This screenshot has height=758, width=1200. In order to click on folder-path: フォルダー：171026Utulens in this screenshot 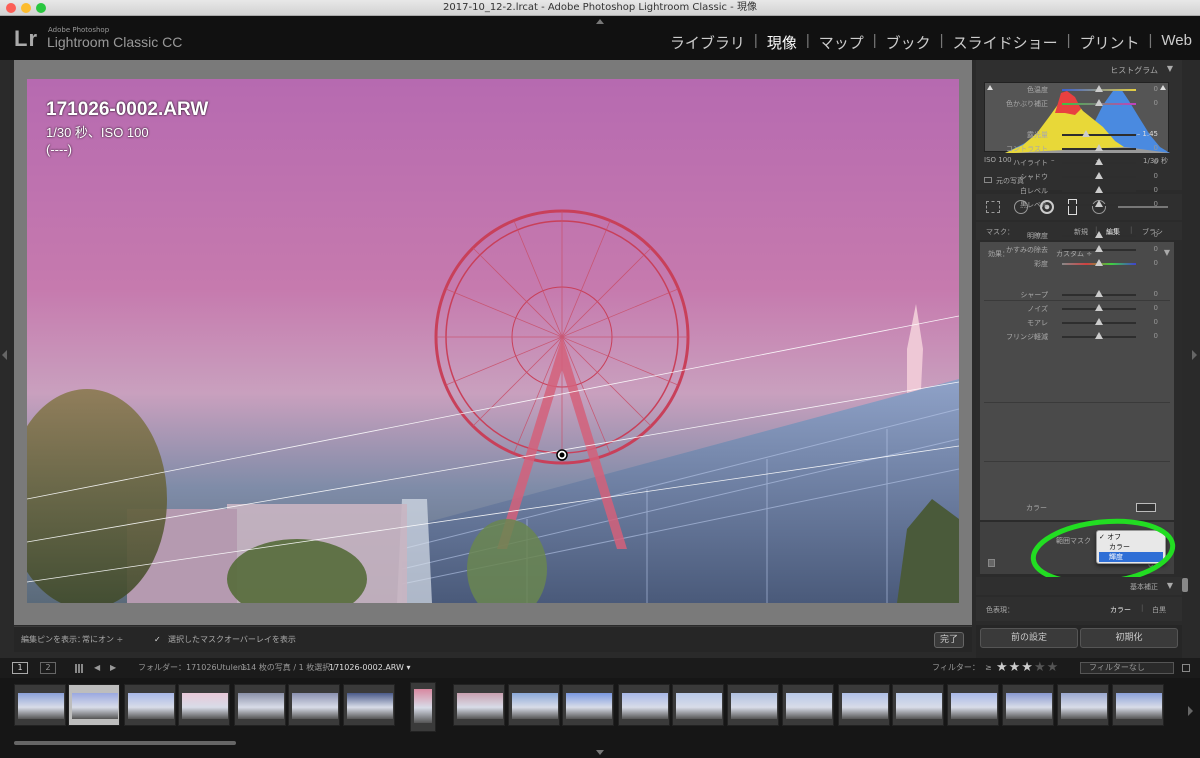, I will do `click(192, 668)`.